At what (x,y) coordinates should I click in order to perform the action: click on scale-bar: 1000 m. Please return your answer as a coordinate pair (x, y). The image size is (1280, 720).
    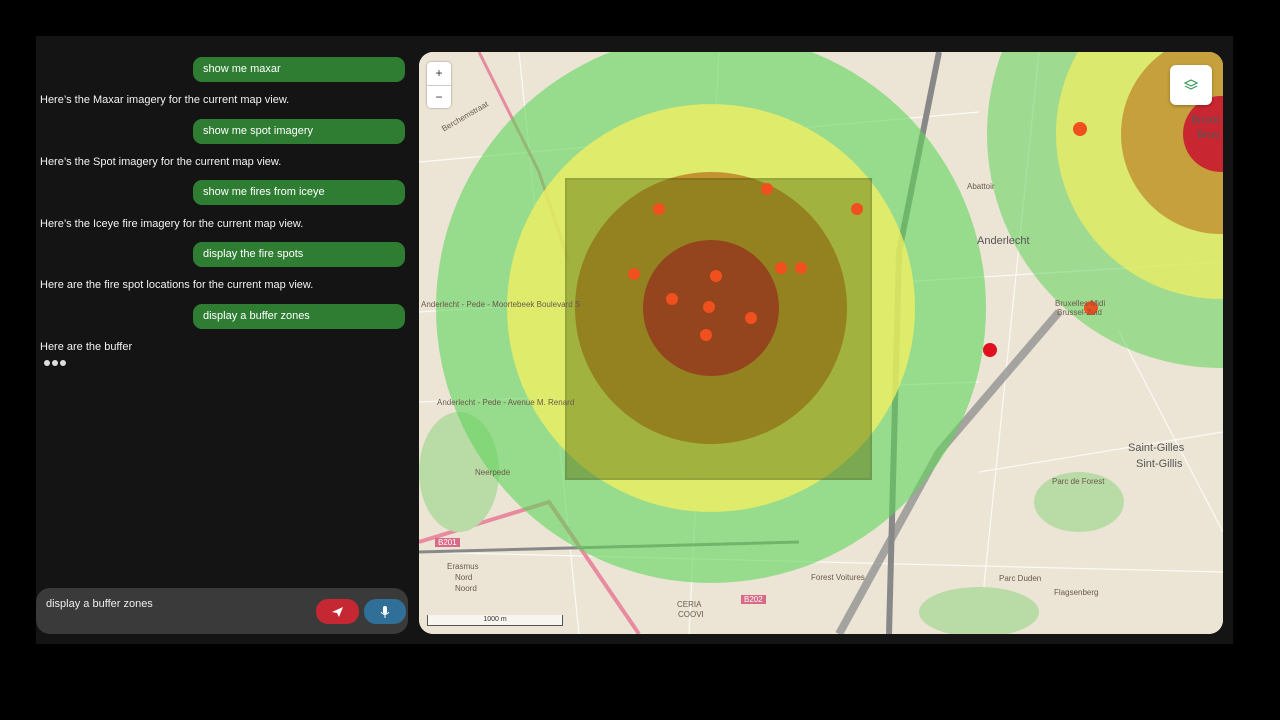
    Looking at the image, I should click on (495, 620).